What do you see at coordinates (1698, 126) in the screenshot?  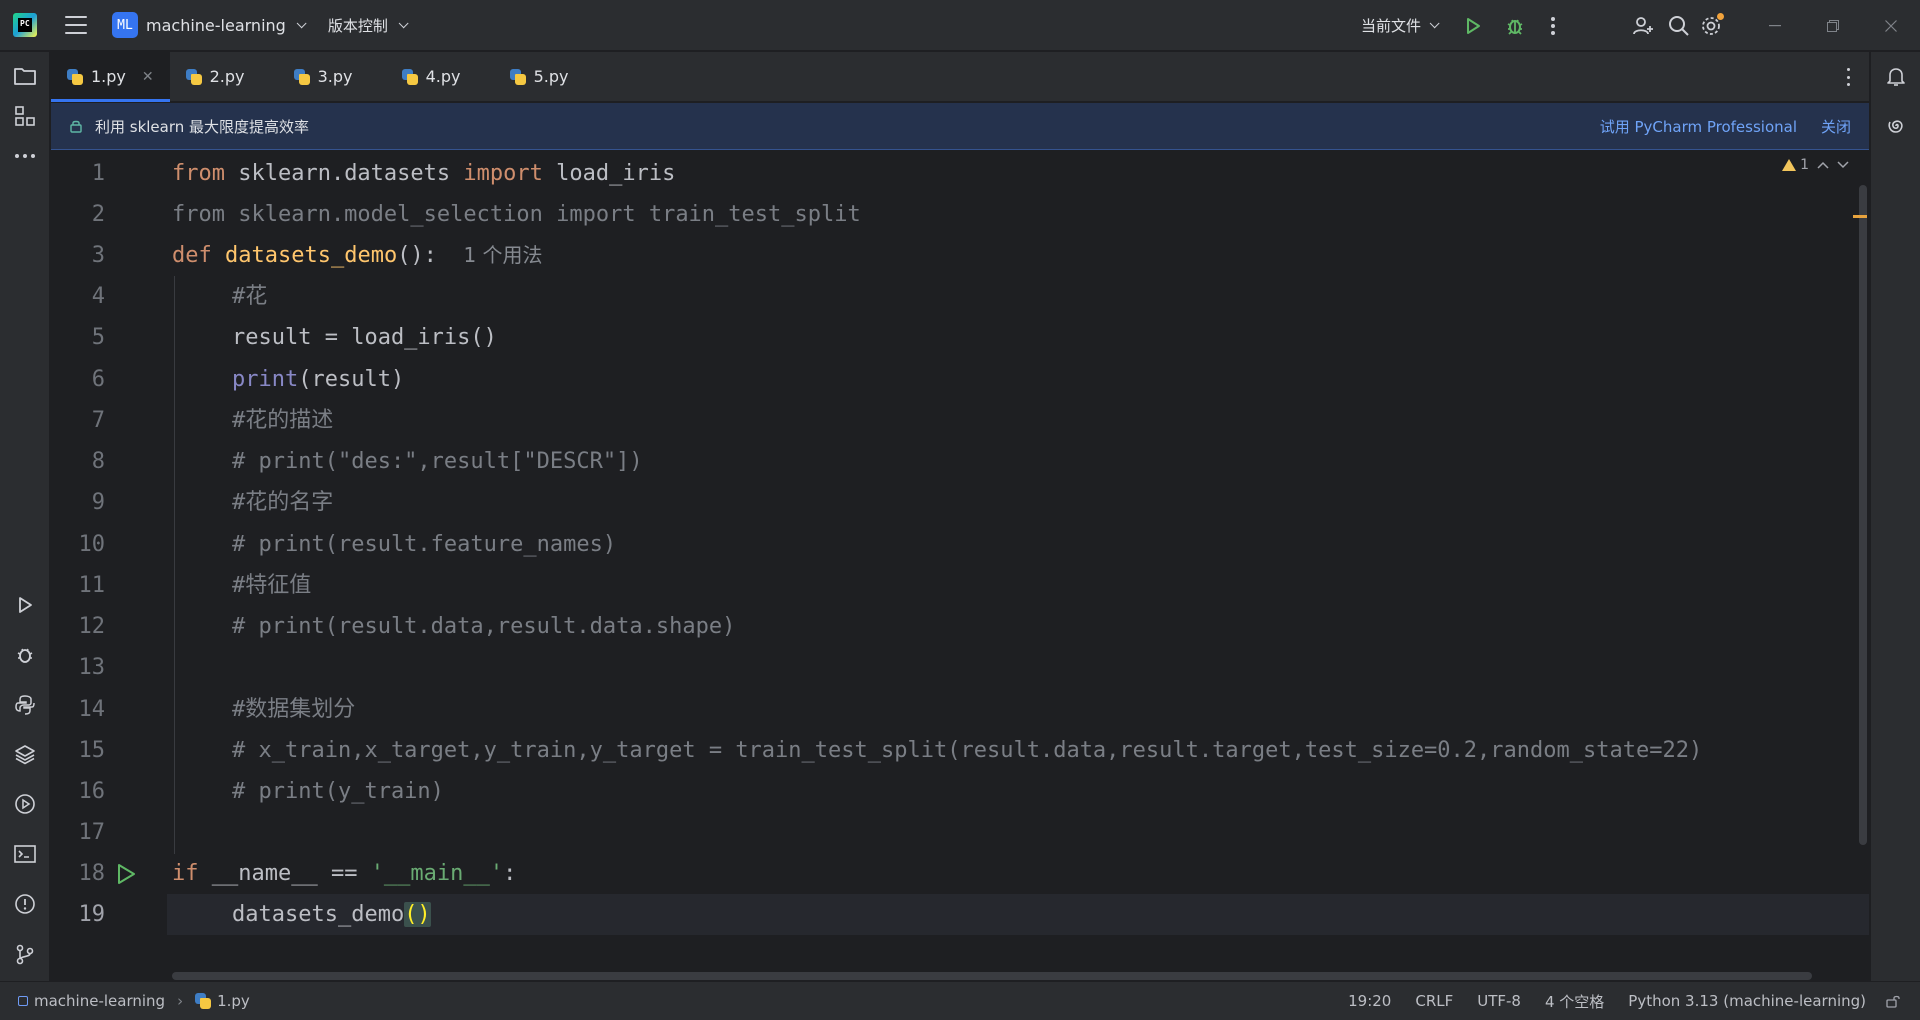 I see `try-professional-link: 试用 PyCharm Professional` at bounding box center [1698, 126].